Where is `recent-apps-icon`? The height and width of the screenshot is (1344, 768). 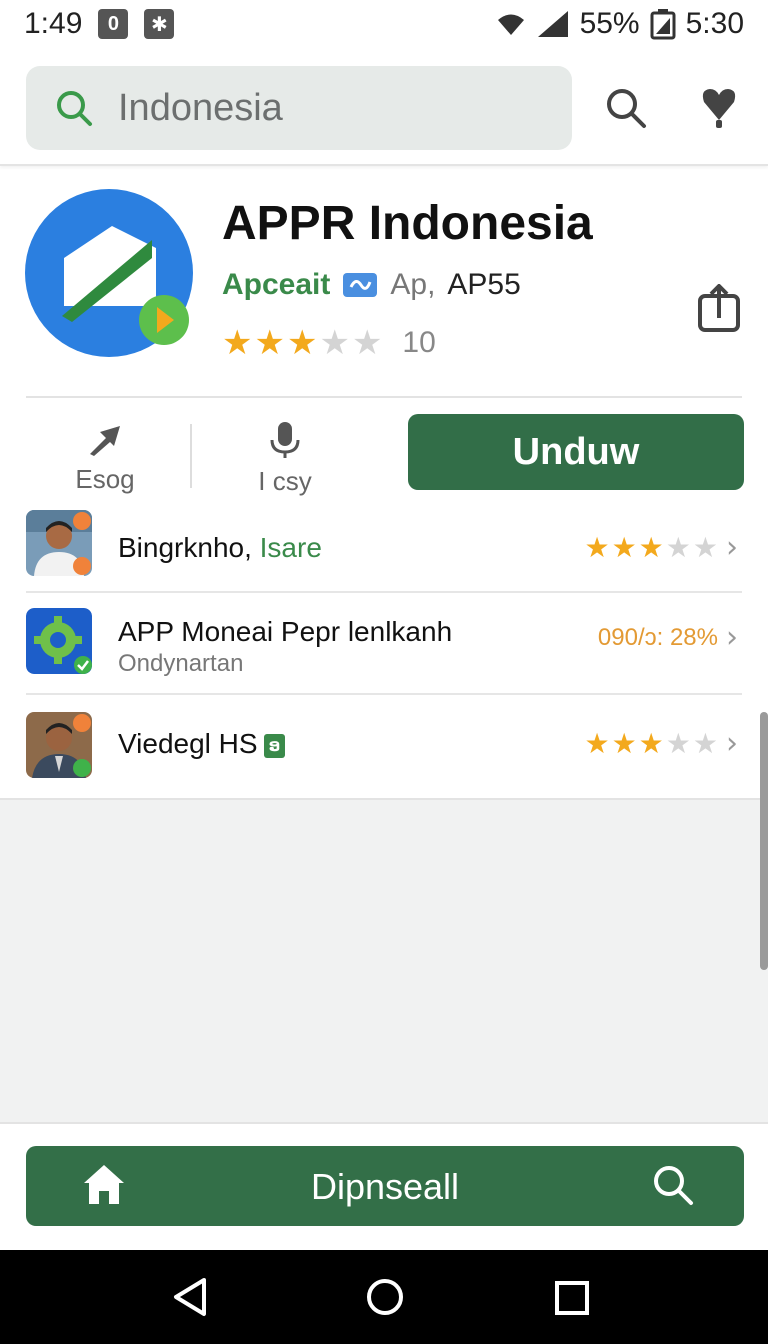
recent-apps-icon is located at coordinates (572, 1298).